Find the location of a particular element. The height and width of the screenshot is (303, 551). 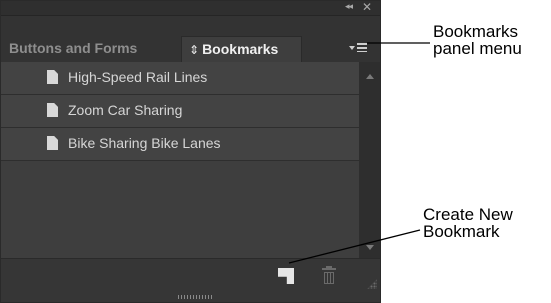

panel-menu-callout: Bookmarks panel menu is located at coordinates (477, 40).